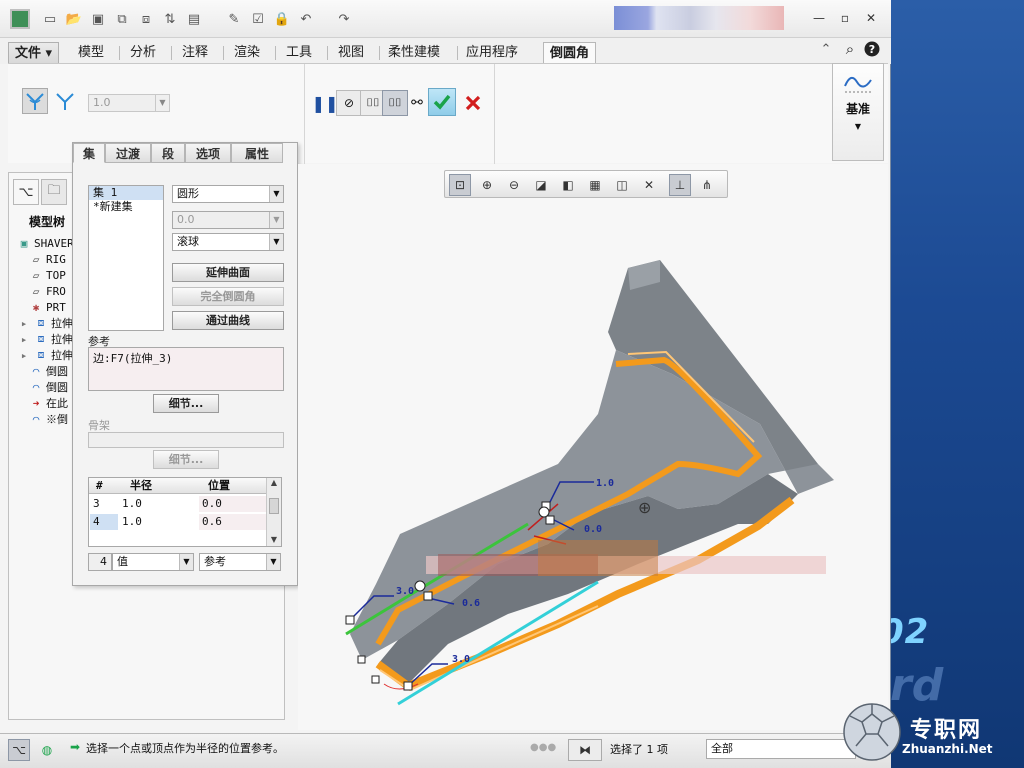 This screenshot has height=768, width=1024. I want to click on model-tree-tab-icon: ⌥, so click(26, 192).